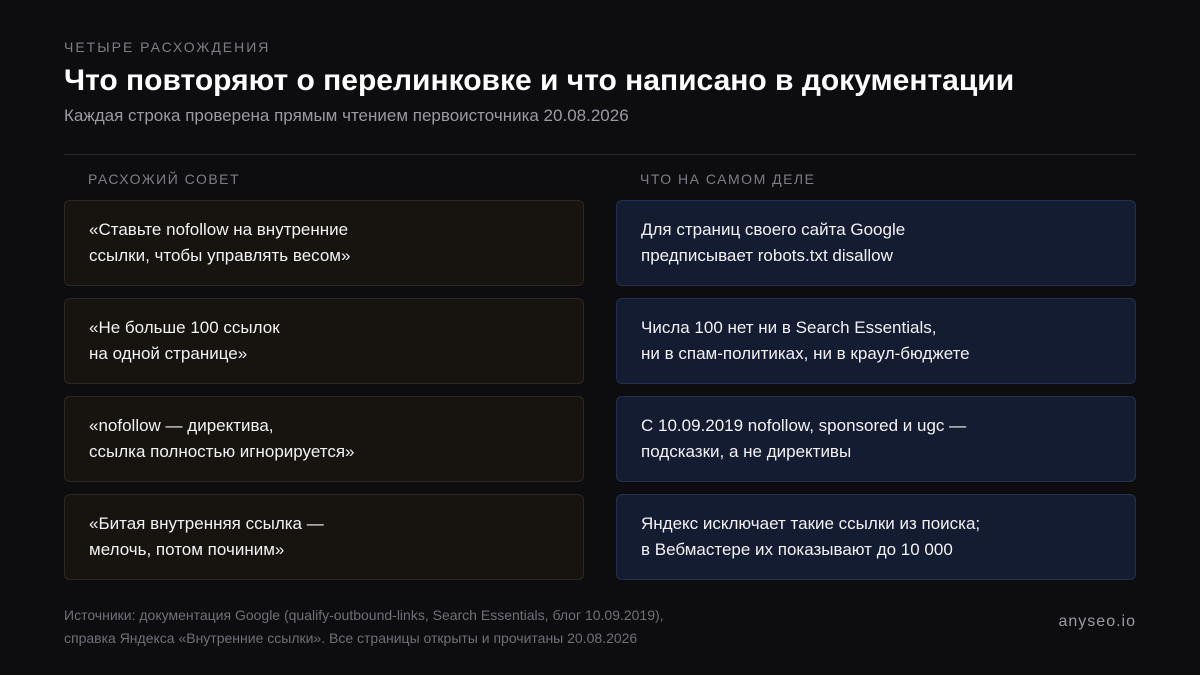 The image size is (1200, 675). Describe the element at coordinates (600, 154) in the screenshot. I see `header-divider` at that location.